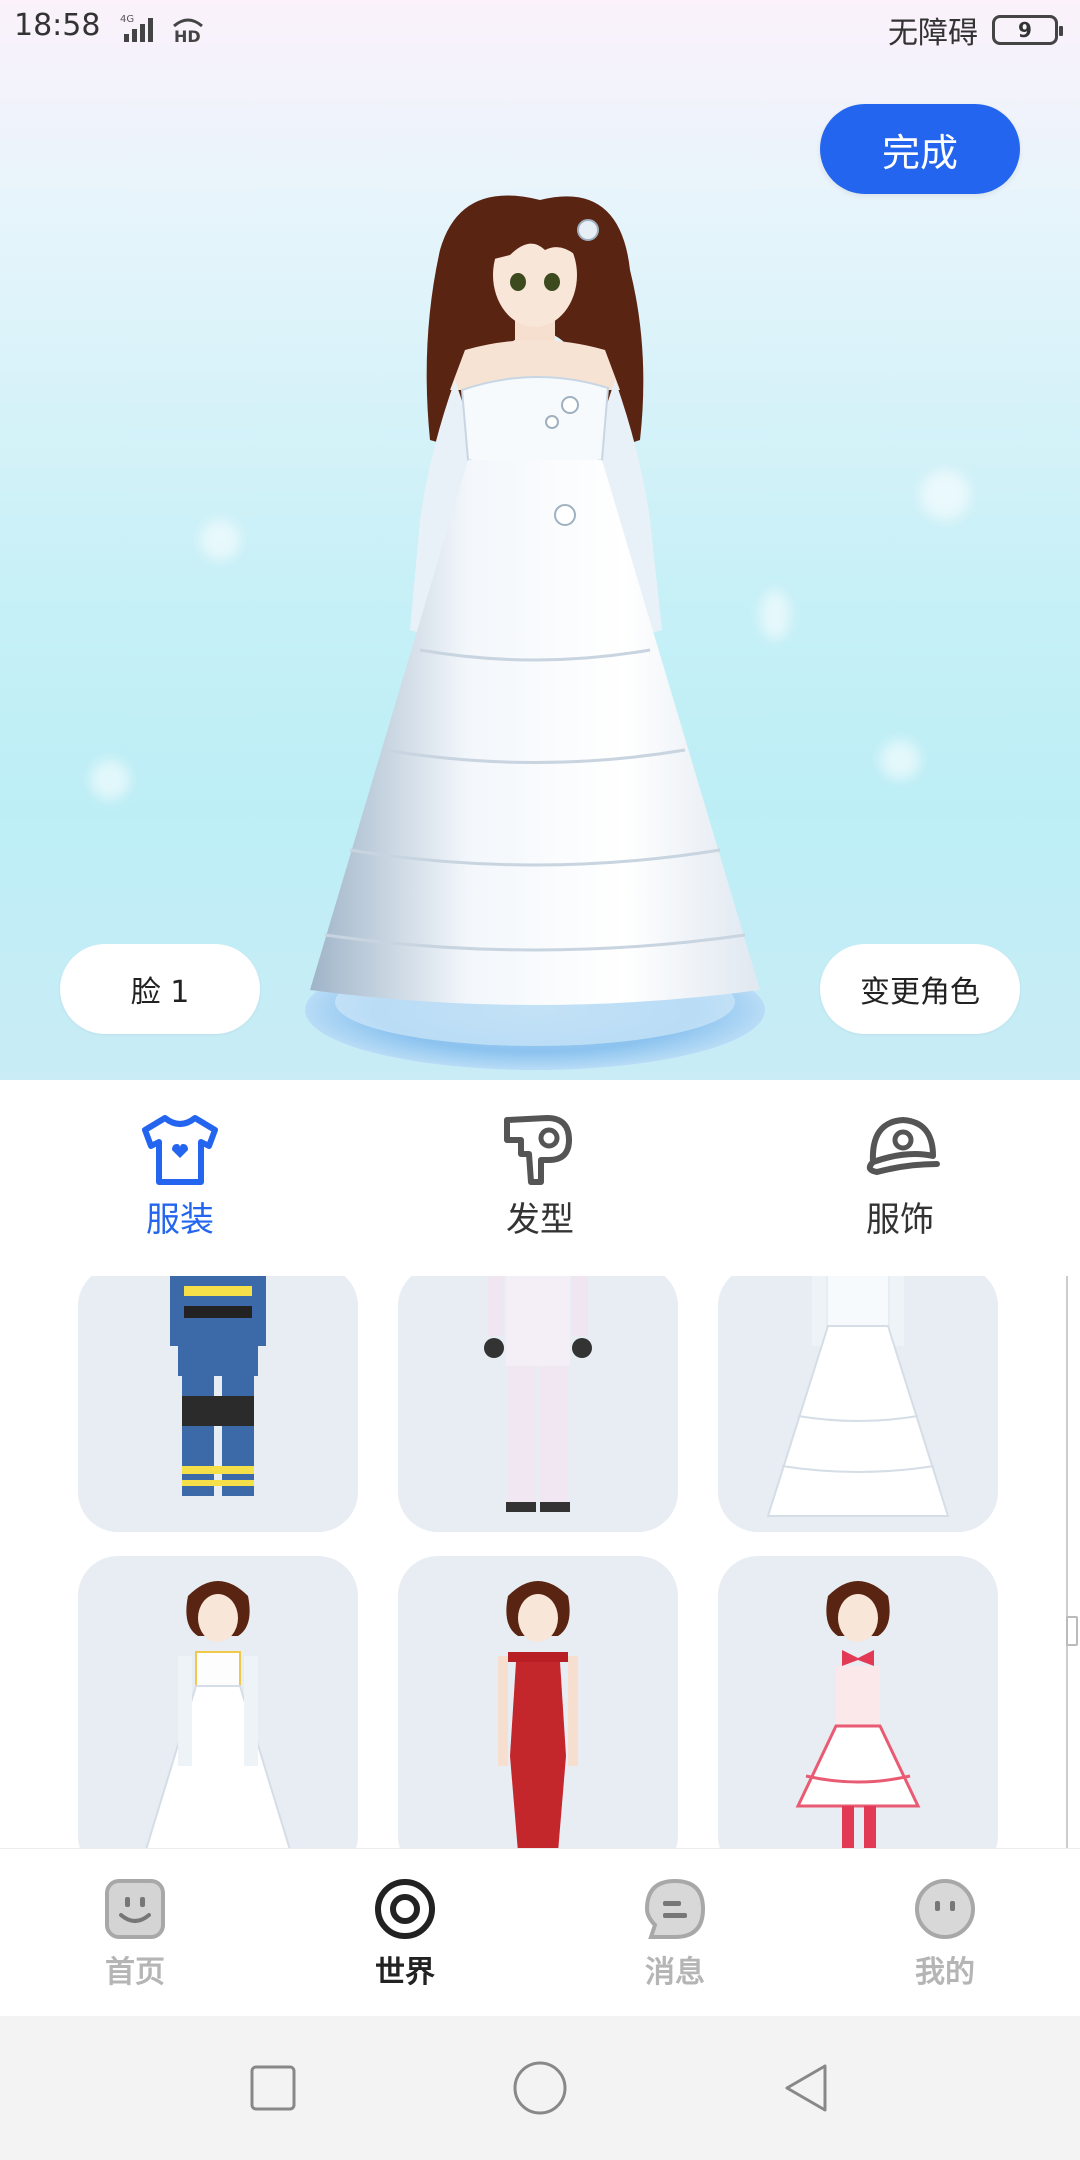 This screenshot has width=1080, height=2160. Describe the element at coordinates (163, 28) in the screenshot. I see `network-indicator: 4G HD` at that location.